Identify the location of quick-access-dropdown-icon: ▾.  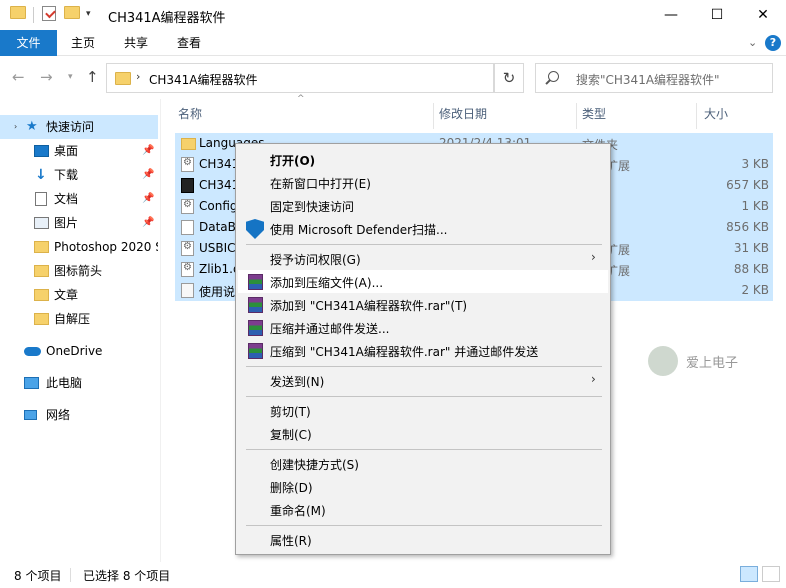
(88, 14).